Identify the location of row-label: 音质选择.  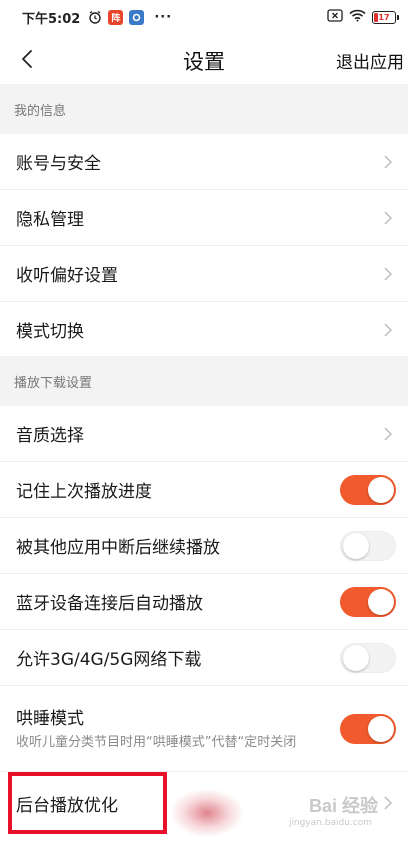
(50, 436).